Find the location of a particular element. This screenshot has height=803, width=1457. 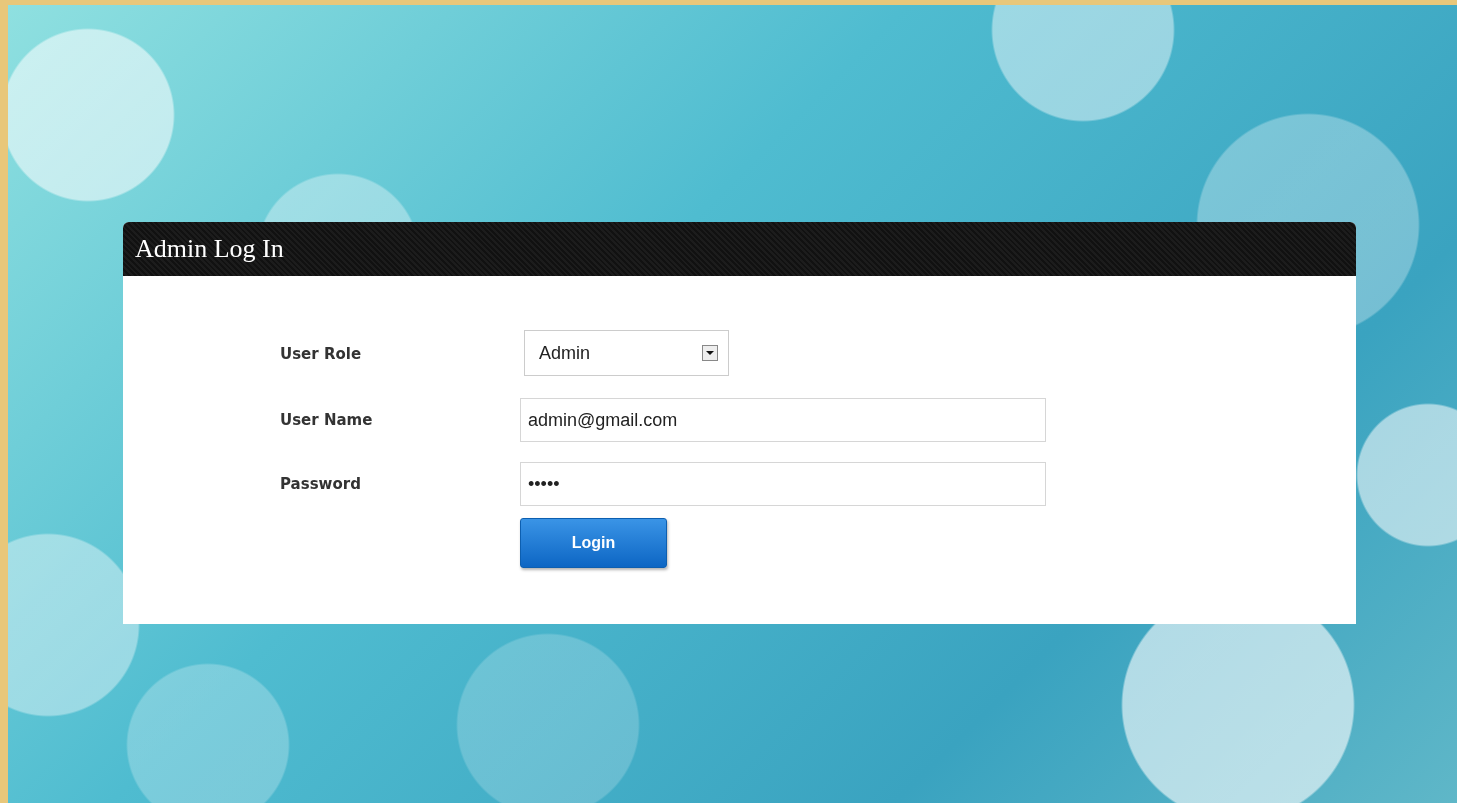

login-button: Login is located at coordinates (593, 543).